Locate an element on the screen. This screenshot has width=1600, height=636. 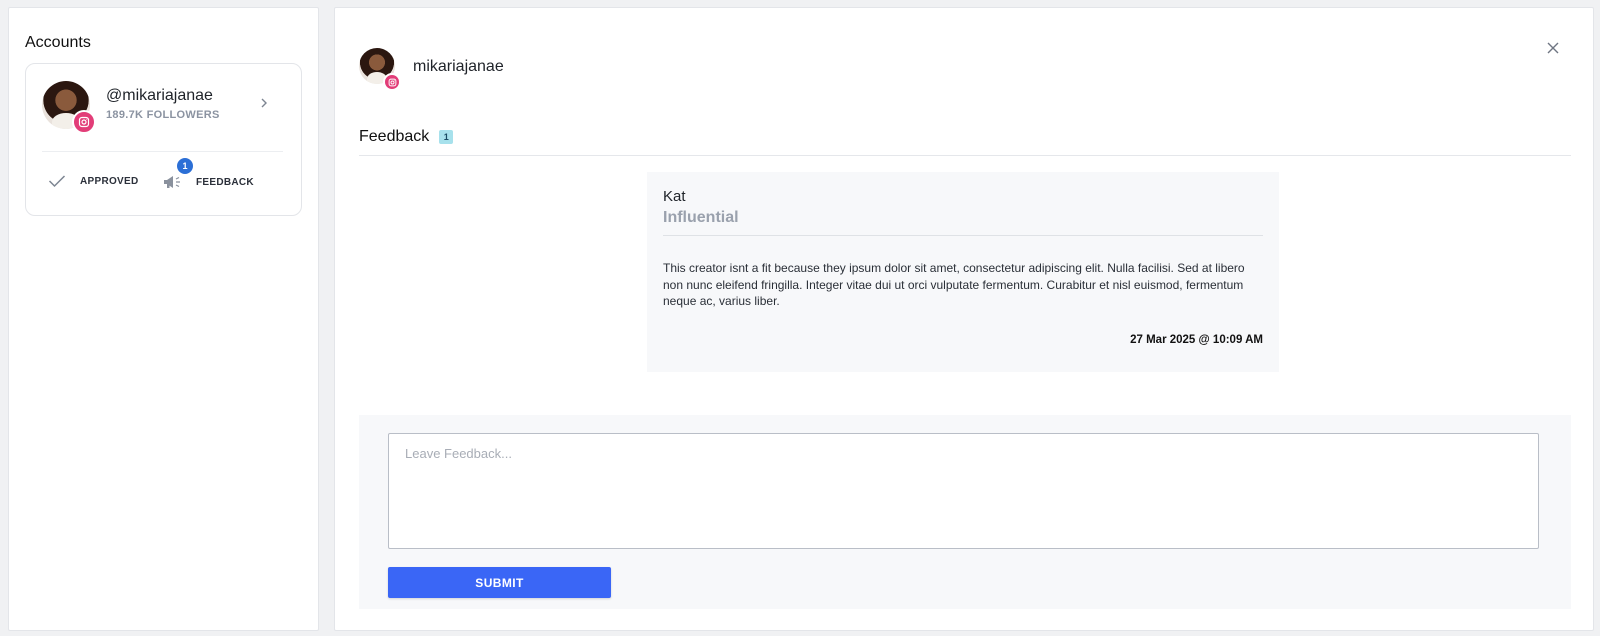
feedback-heading: Feedback 1 is located at coordinates (406, 137).